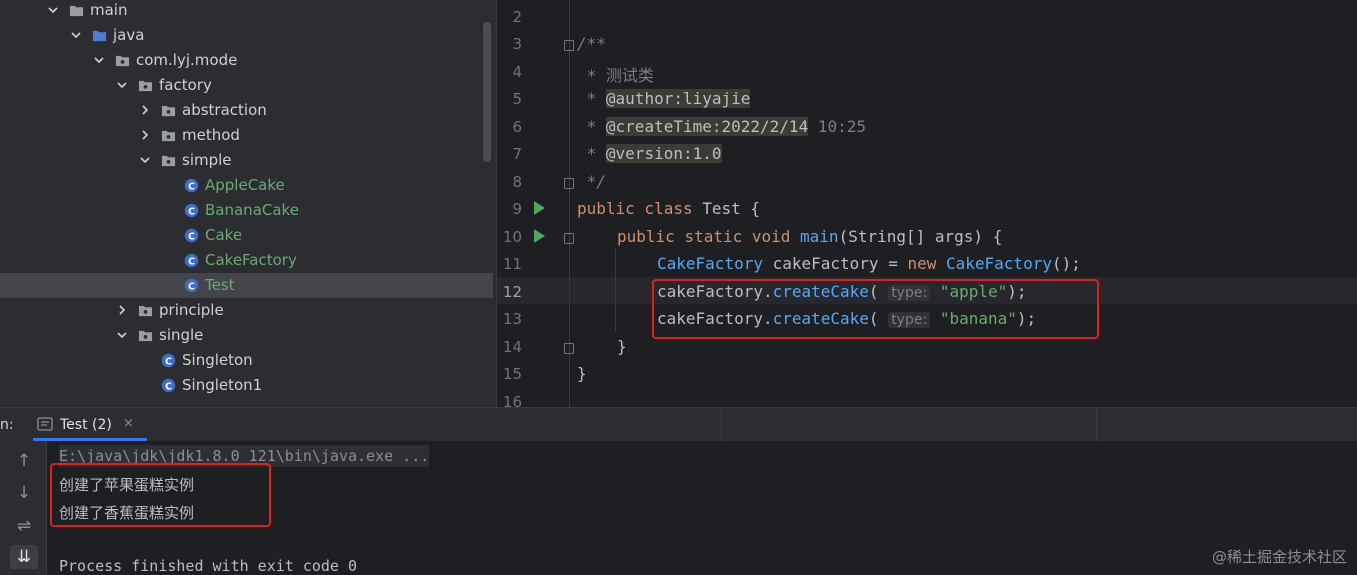  Describe the element at coordinates (129, 35) in the screenshot. I see `tree-item-label: java` at that location.